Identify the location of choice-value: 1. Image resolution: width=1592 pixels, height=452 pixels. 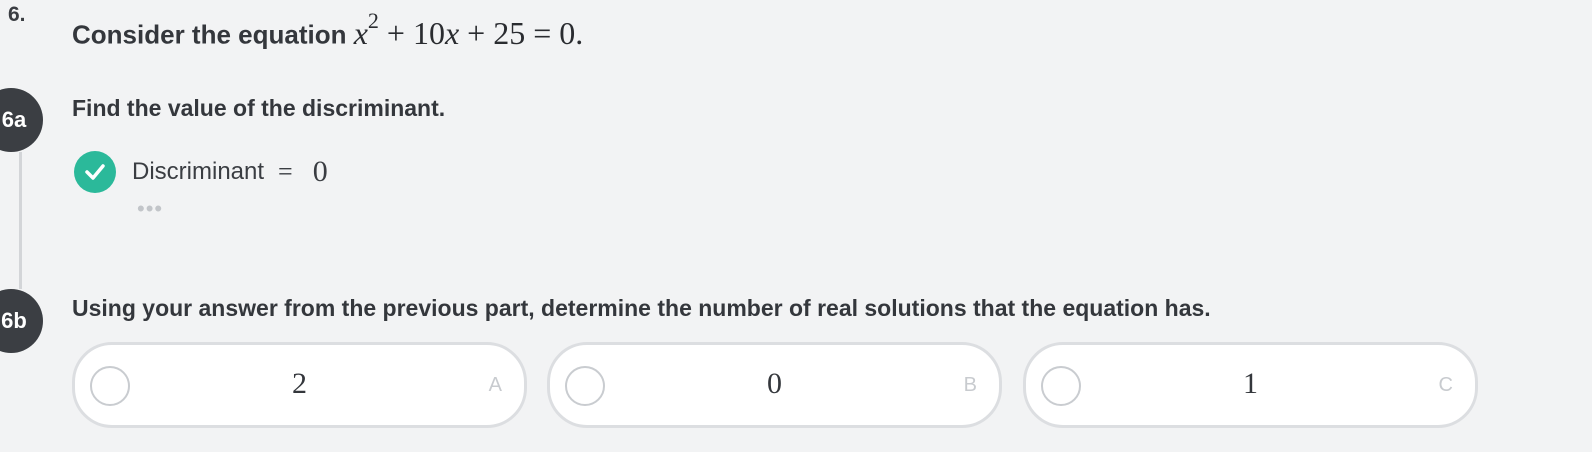
(1250, 383).